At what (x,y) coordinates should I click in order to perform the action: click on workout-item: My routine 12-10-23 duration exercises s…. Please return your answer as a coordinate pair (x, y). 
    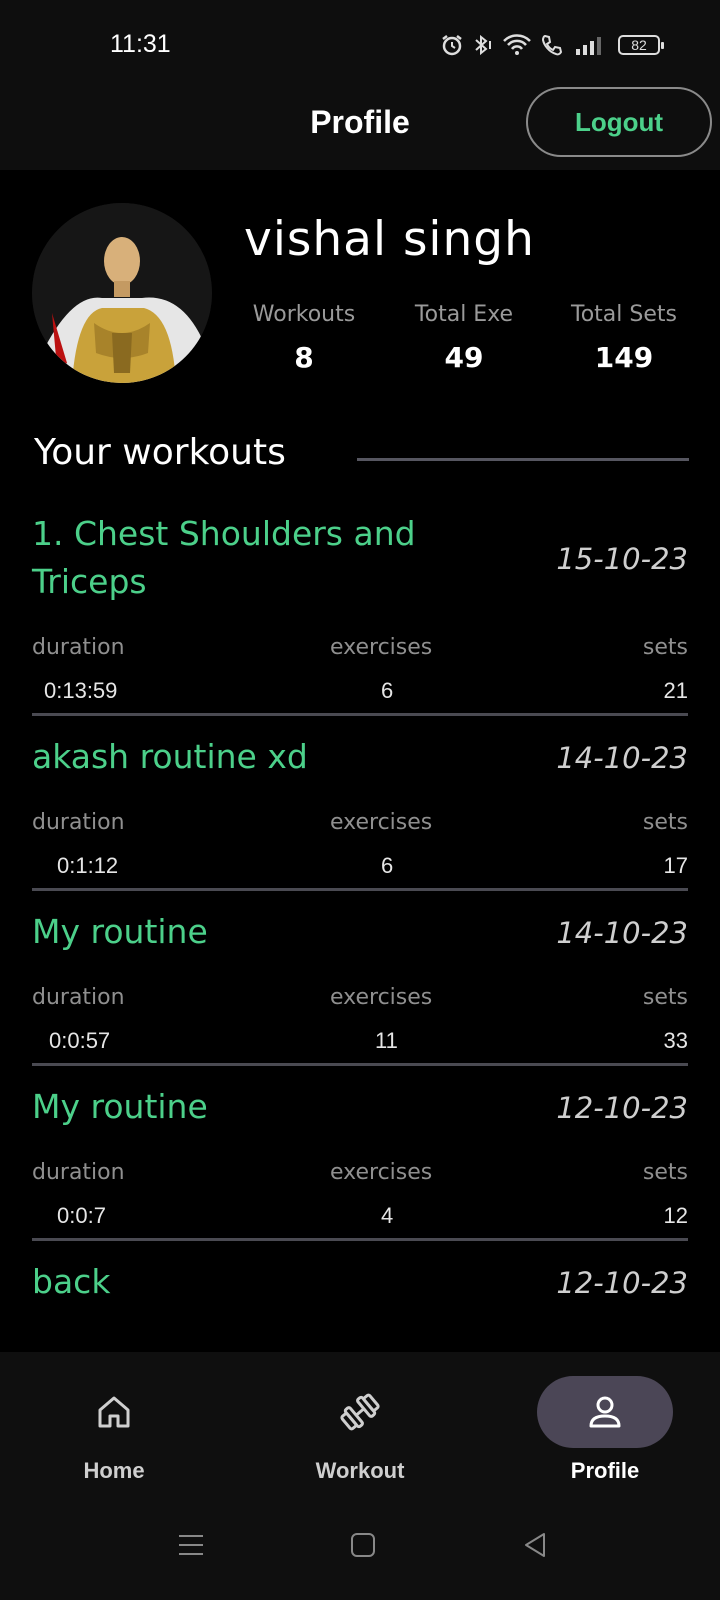
    Looking at the image, I should click on (360, 1163).